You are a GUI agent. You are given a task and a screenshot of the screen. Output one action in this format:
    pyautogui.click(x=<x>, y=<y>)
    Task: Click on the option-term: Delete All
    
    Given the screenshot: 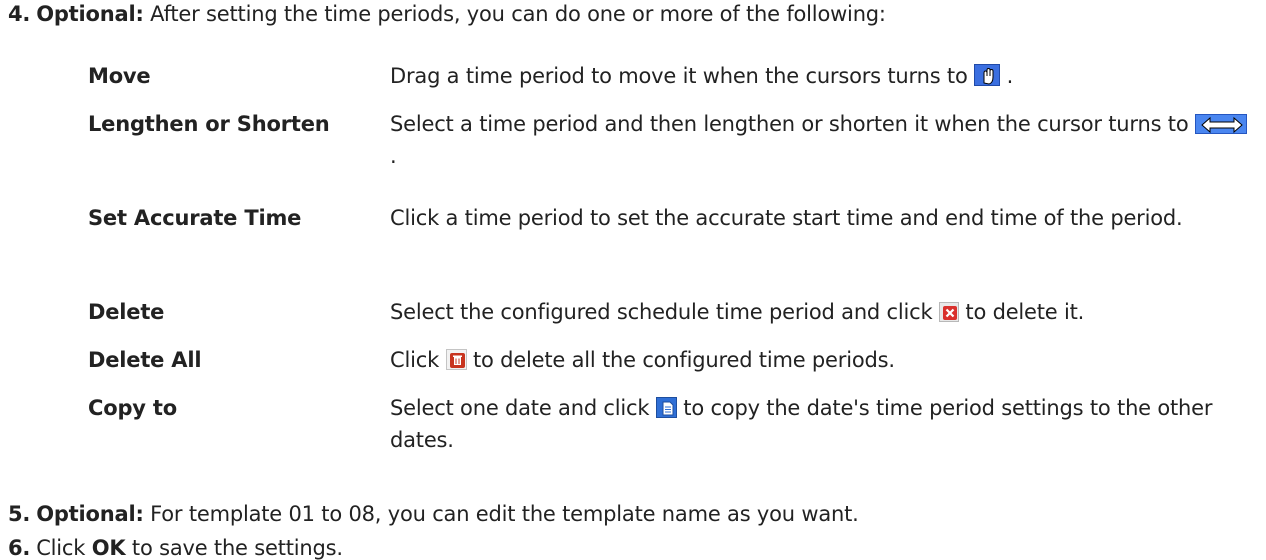 What is the action you would take?
    pyautogui.click(x=145, y=360)
    